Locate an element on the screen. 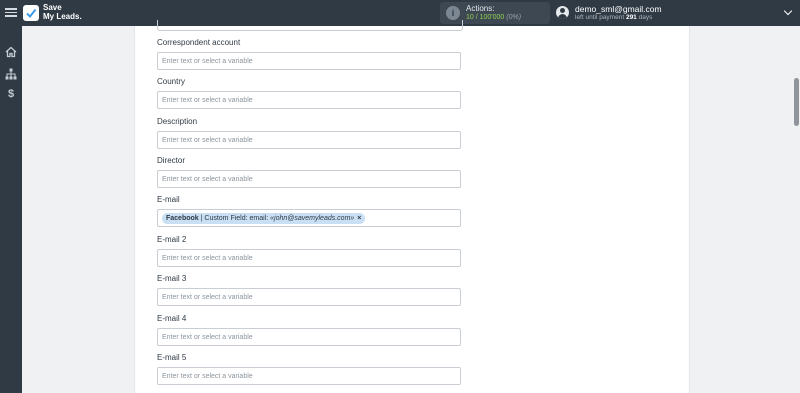  field-label: Description is located at coordinates (177, 121).